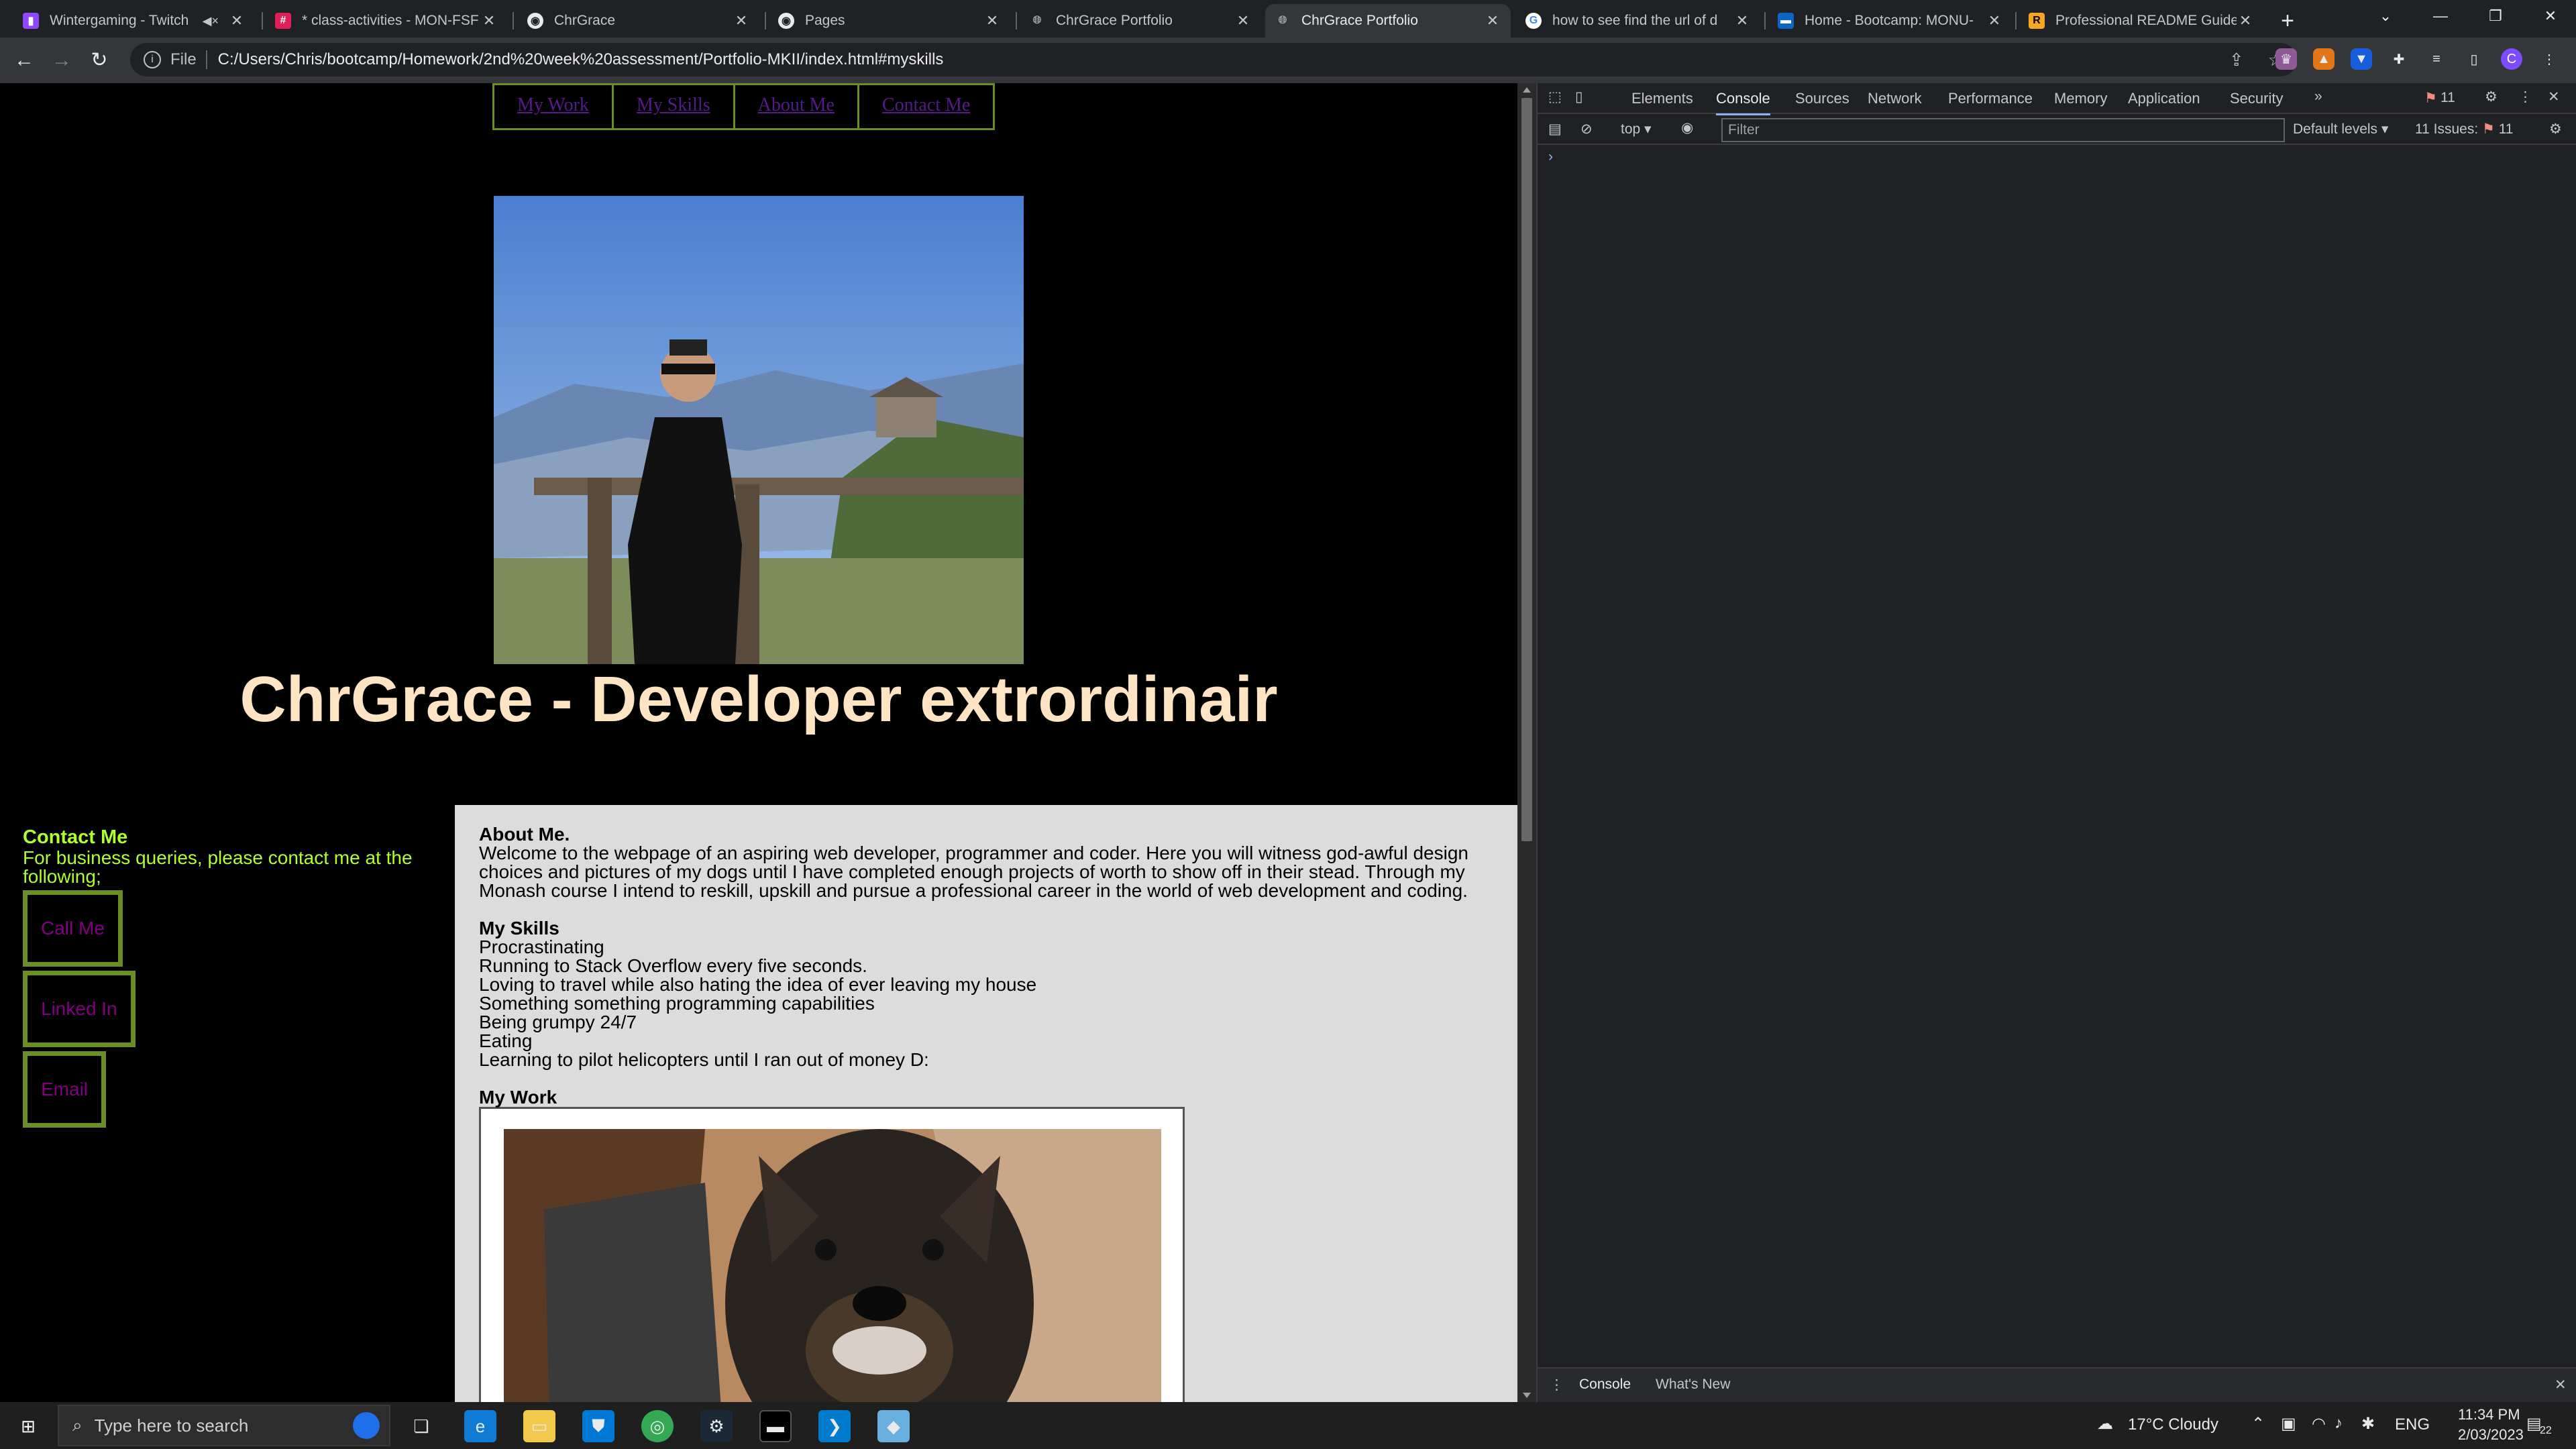 This screenshot has width=2576, height=1449. Describe the element at coordinates (539, 1426) in the screenshot. I see `file-explorer-icon: ▭` at that location.